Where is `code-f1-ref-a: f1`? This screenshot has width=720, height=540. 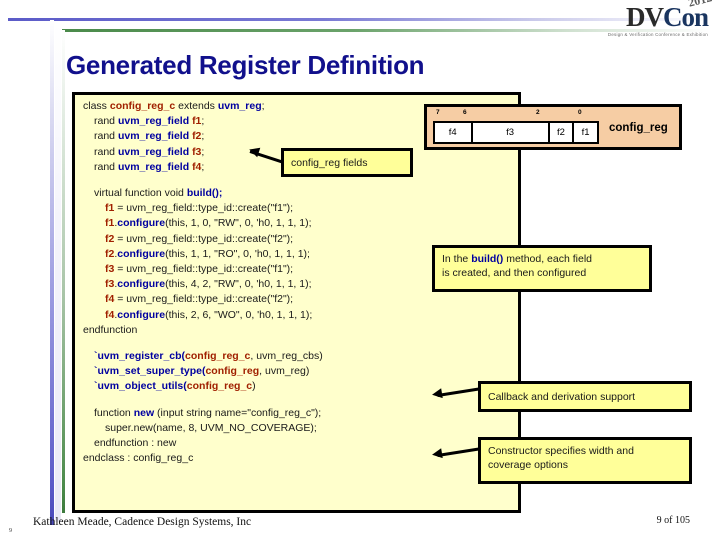
code-f1-ref-a: f1 is located at coordinates (110, 208).